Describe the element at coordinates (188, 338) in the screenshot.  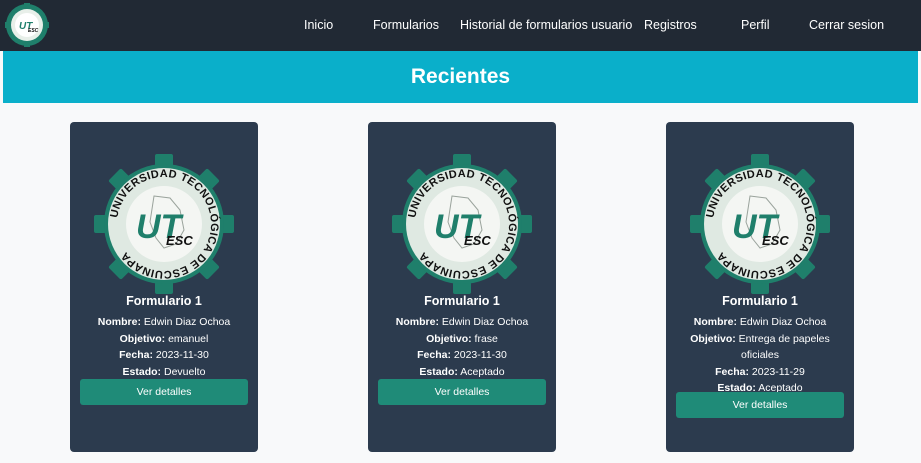
I see `card-field-value: emanuel` at that location.